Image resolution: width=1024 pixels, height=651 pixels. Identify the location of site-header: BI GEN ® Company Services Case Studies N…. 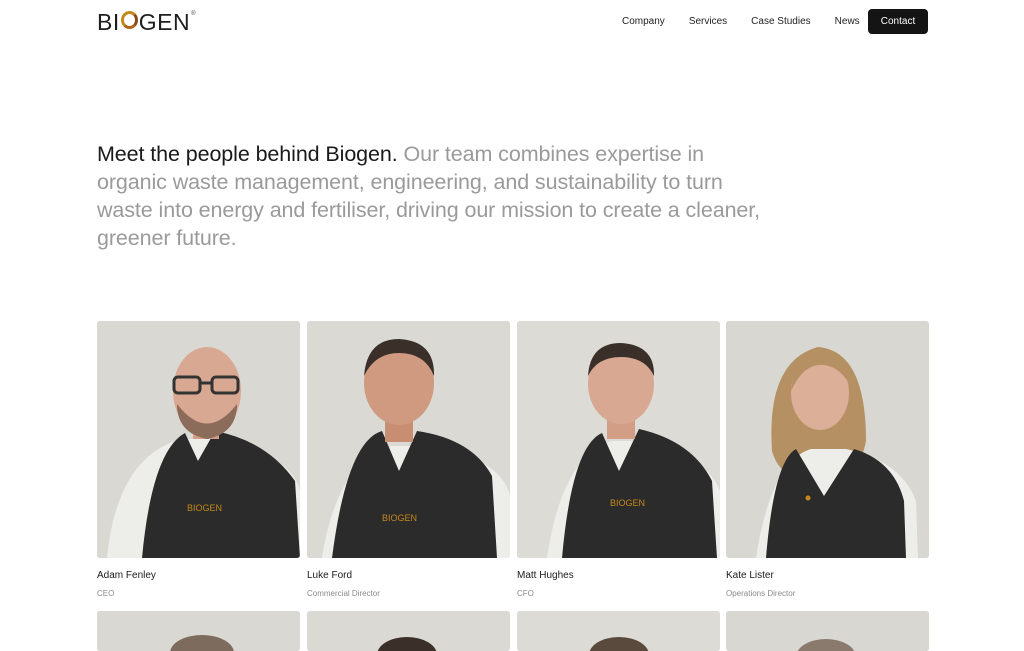
(512, 22).